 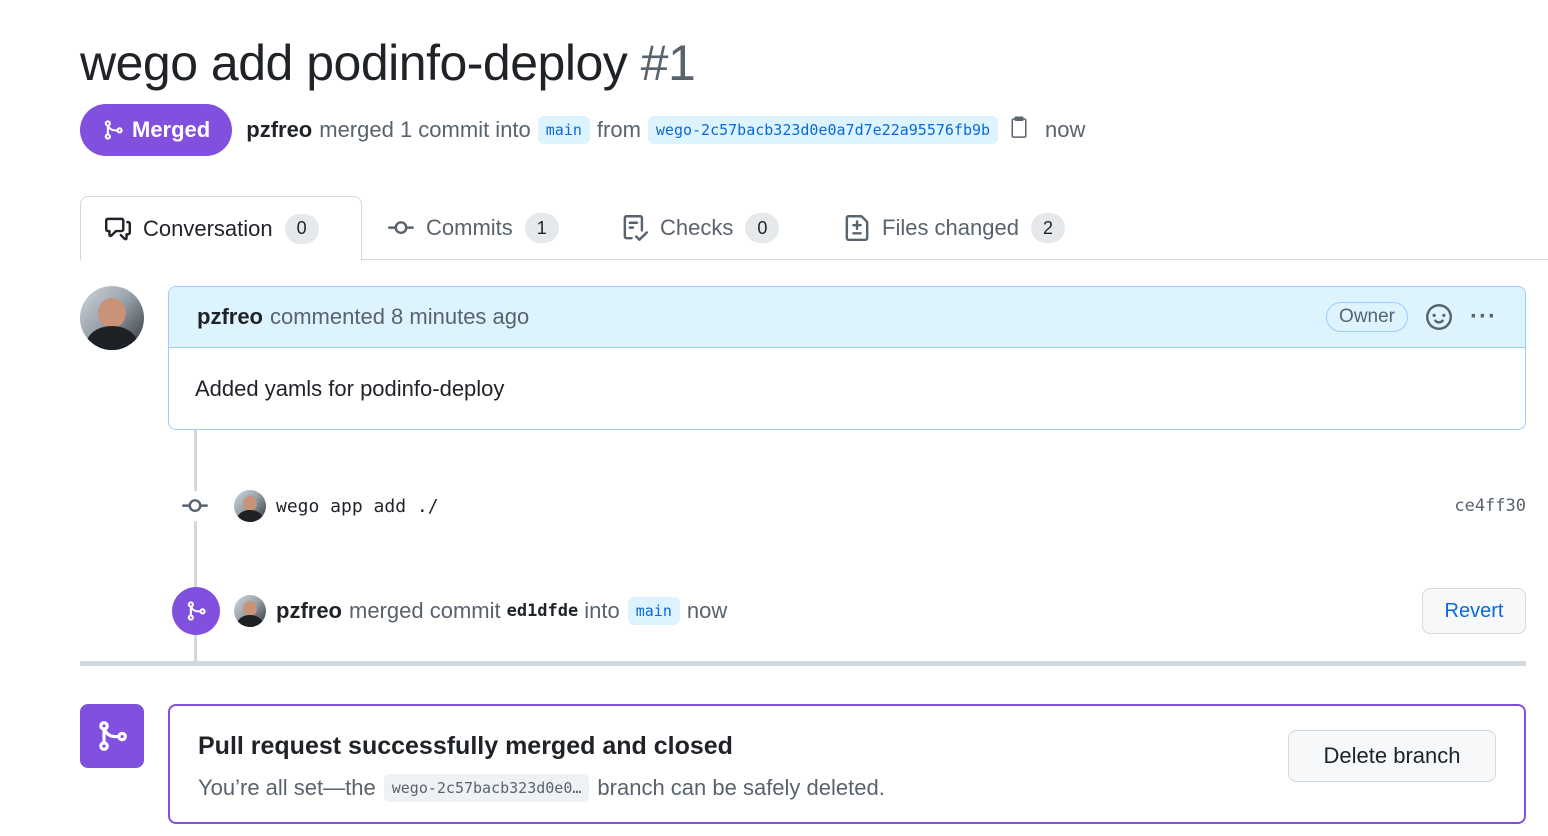 I want to click on owner-badge: Owner, so click(x=1367, y=317).